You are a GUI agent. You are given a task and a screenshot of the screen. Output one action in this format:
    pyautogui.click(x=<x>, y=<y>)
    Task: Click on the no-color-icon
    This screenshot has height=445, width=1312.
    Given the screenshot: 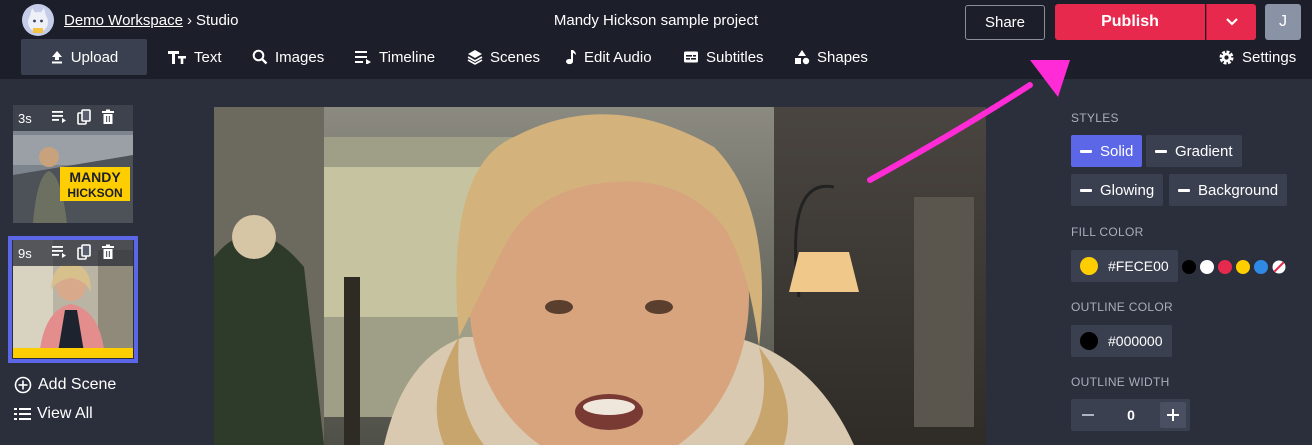 What is the action you would take?
    pyautogui.click(x=1279, y=267)
    